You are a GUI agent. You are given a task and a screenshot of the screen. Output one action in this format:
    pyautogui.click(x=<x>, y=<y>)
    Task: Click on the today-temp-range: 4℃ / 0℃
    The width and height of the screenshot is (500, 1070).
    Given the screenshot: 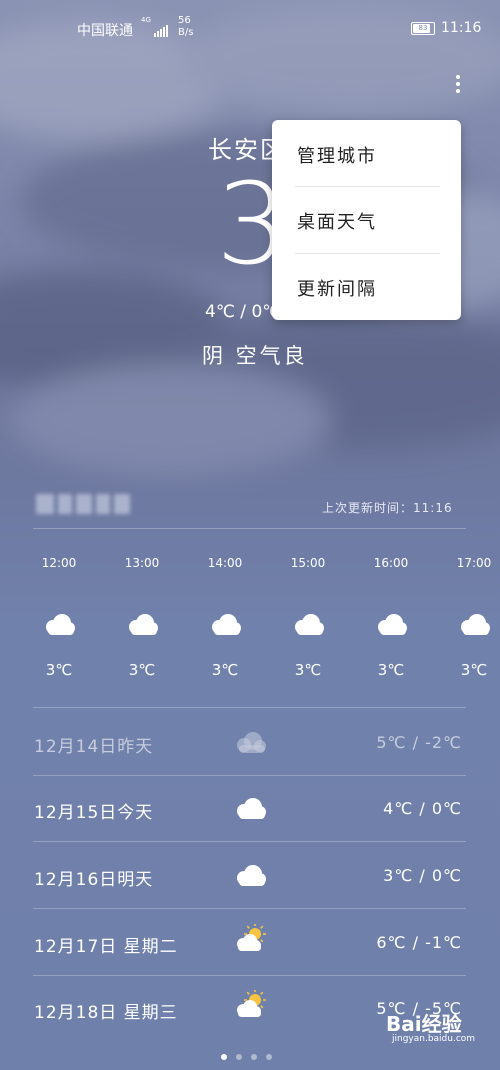 What is the action you would take?
    pyautogui.click(x=243, y=312)
    